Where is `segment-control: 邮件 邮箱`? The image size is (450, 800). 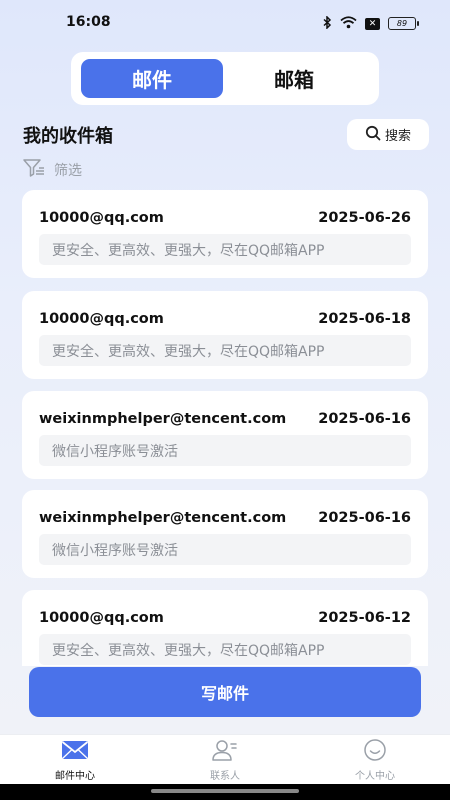
segment-control: 邮件 邮箱 is located at coordinates (225, 78).